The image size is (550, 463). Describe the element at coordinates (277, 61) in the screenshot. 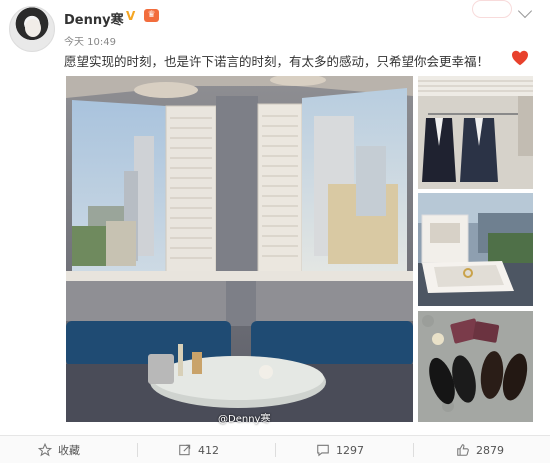

I see `post-text: 愿望实现的时刻，也是许下诺言的时刻，有太多的感动，只希望你会更幸福！` at that location.